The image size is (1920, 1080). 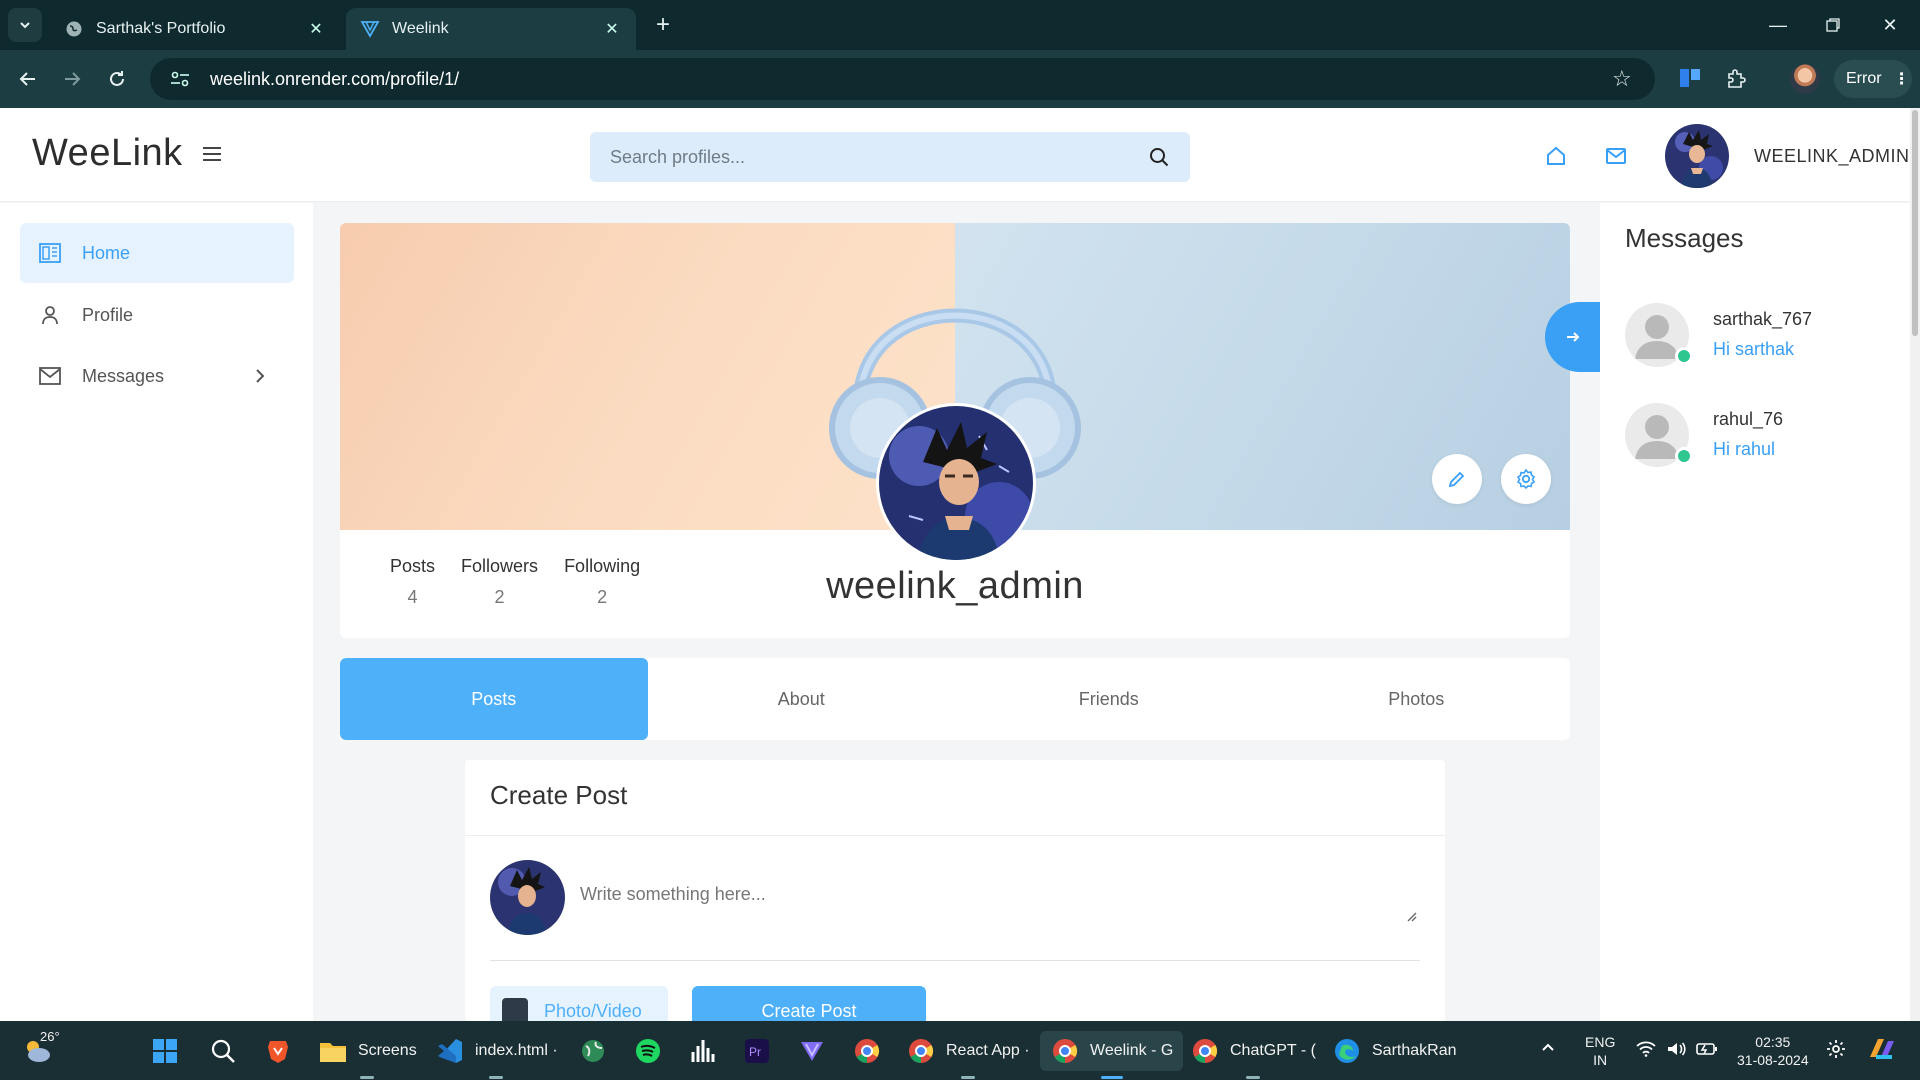 I want to click on taskbar-chrome-react-app: React App ·, so click(x=968, y=1055).